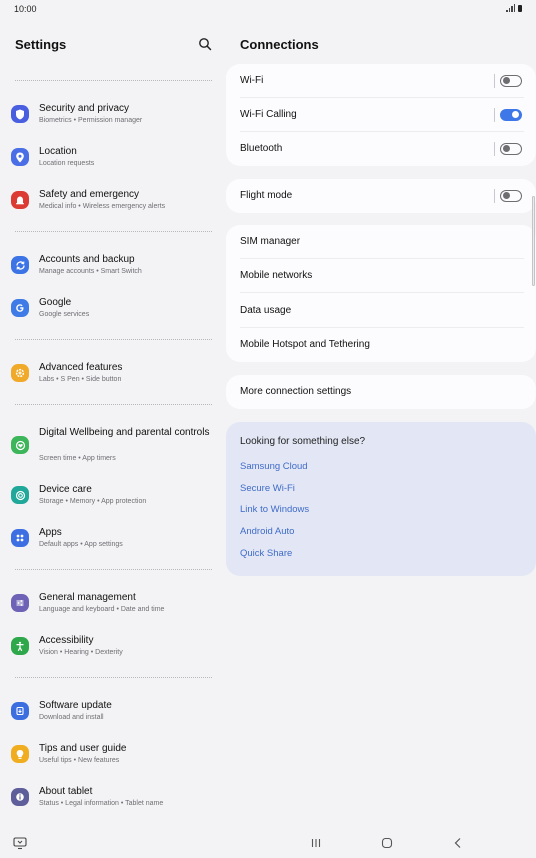  I want to click on scrollbar, so click(533, 241).